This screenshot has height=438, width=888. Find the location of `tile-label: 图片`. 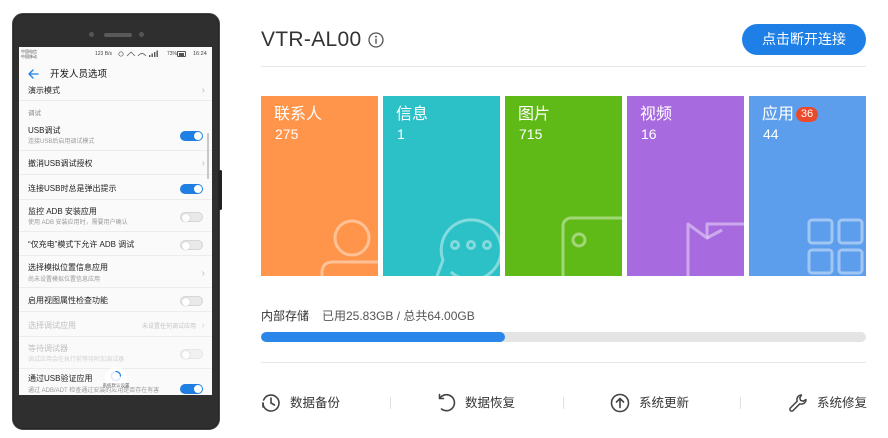

tile-label: 图片 is located at coordinates (534, 114).